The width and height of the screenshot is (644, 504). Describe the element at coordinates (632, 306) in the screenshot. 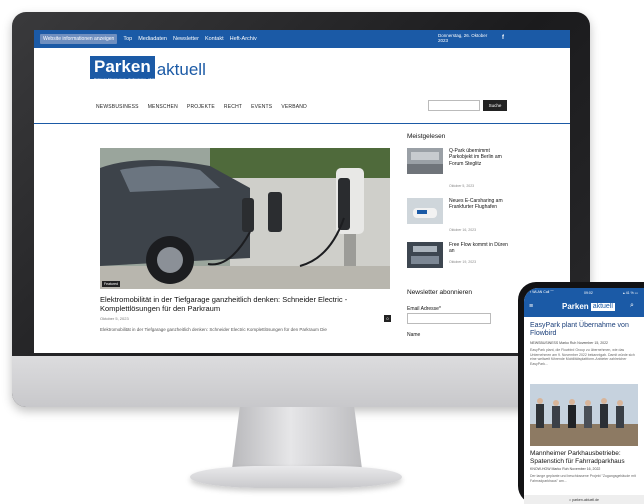

I see `search-icon: ⌕` at that location.